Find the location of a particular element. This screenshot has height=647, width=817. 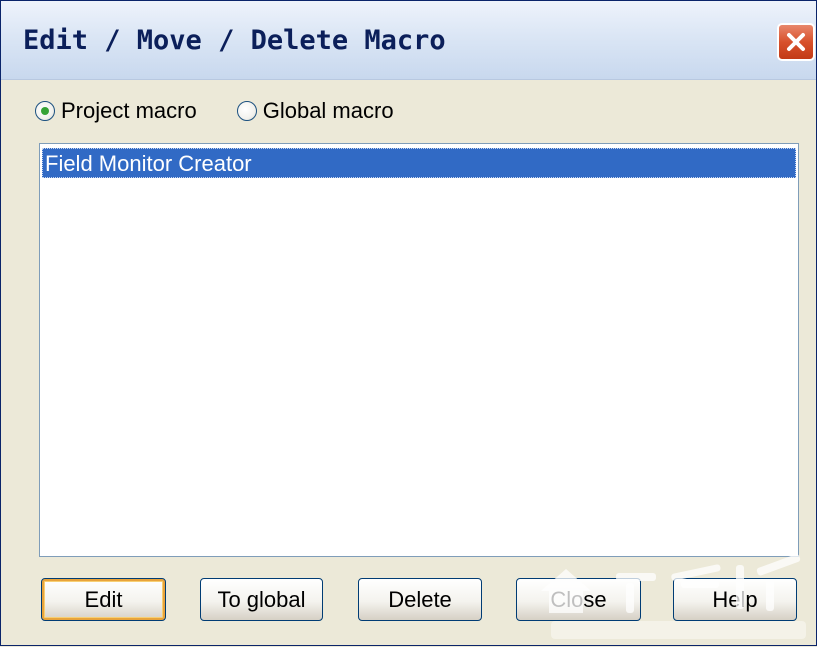

macro-scope-radio-group: Project macro Global macro is located at coordinates (234, 111).